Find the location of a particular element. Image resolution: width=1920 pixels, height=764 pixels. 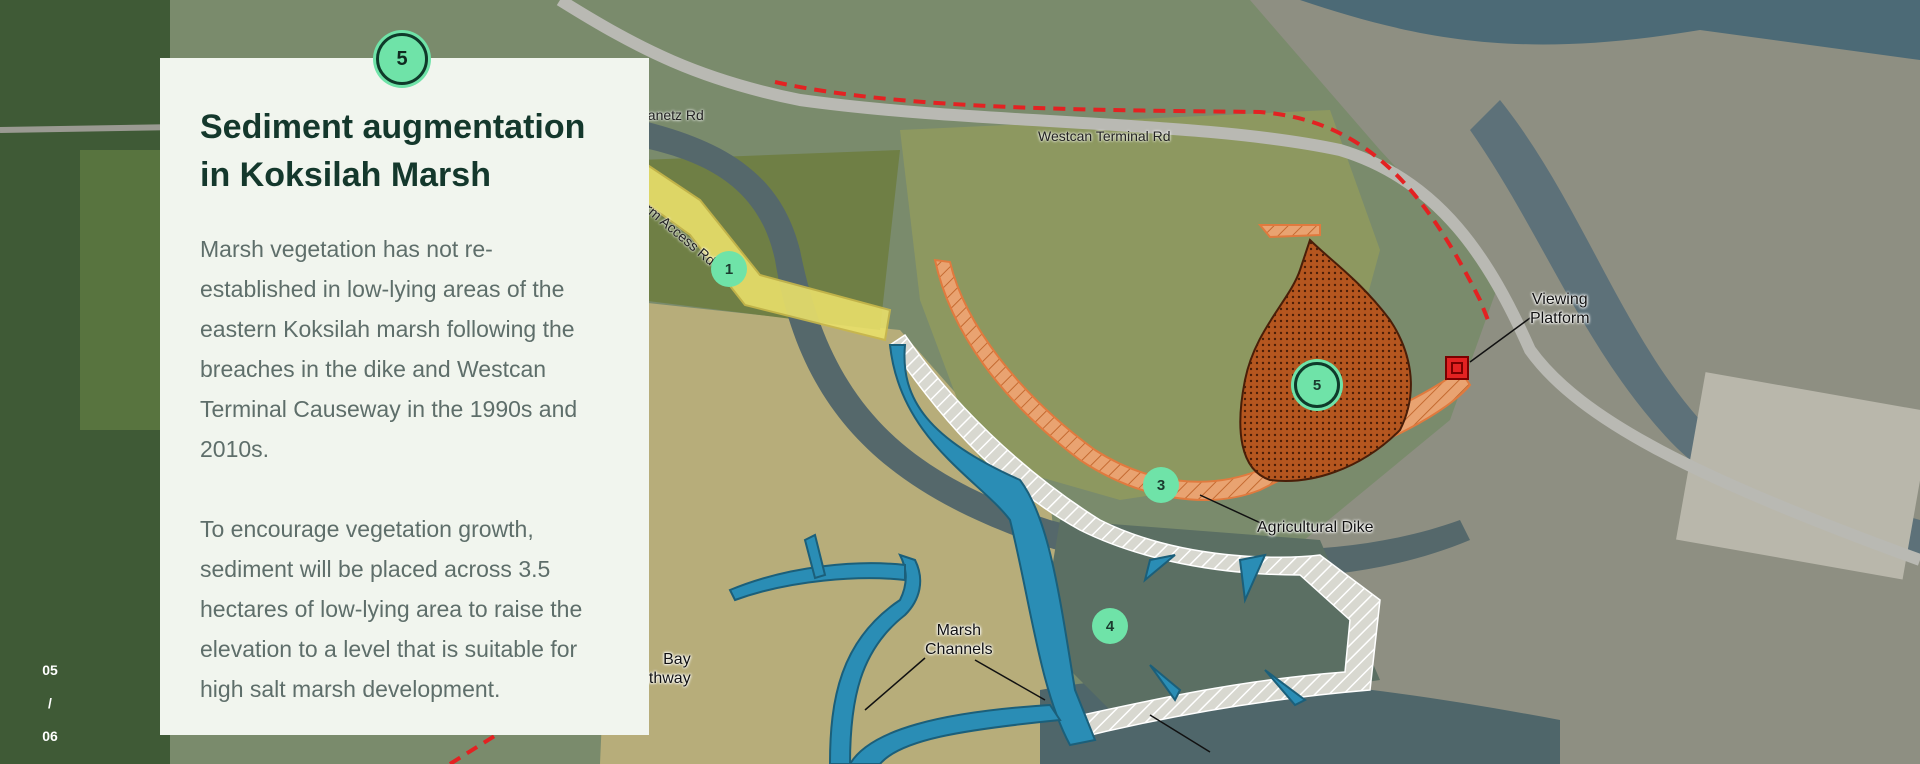

pager-current: 05 is located at coordinates (50, 670).